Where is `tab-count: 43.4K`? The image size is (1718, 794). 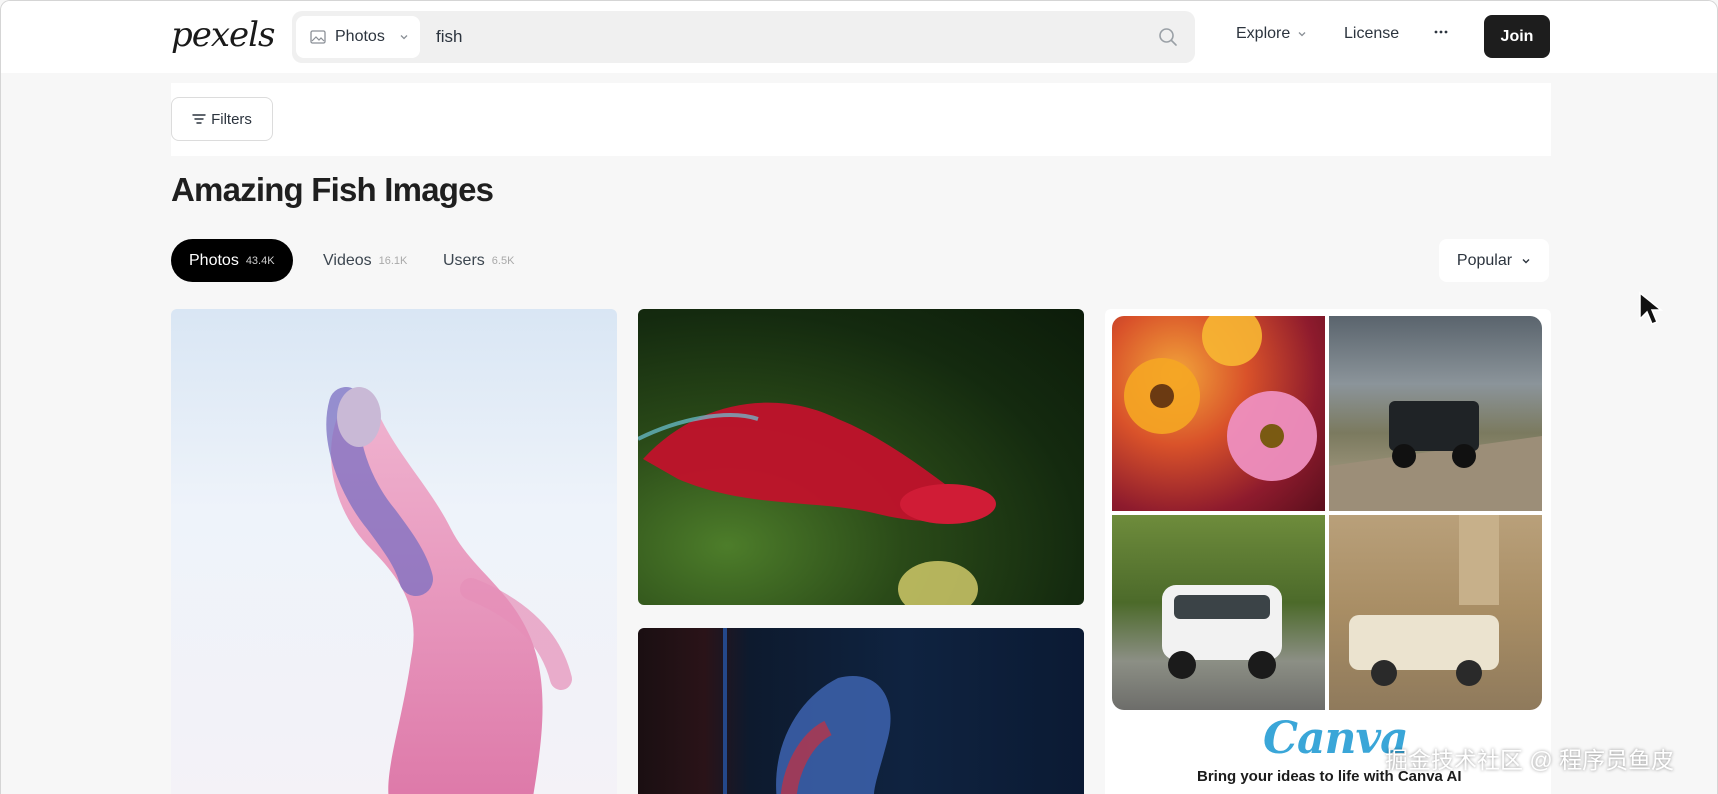
tab-count: 43.4K is located at coordinates (260, 260).